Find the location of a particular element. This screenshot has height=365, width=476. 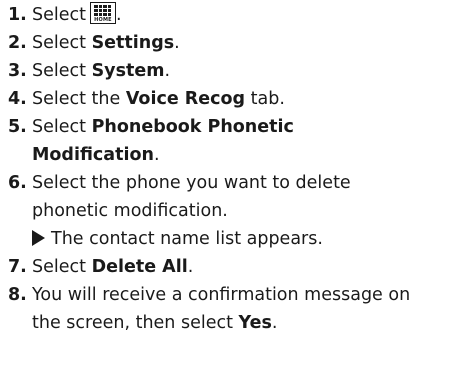

step-keyword: Settings is located at coordinates (133, 43).